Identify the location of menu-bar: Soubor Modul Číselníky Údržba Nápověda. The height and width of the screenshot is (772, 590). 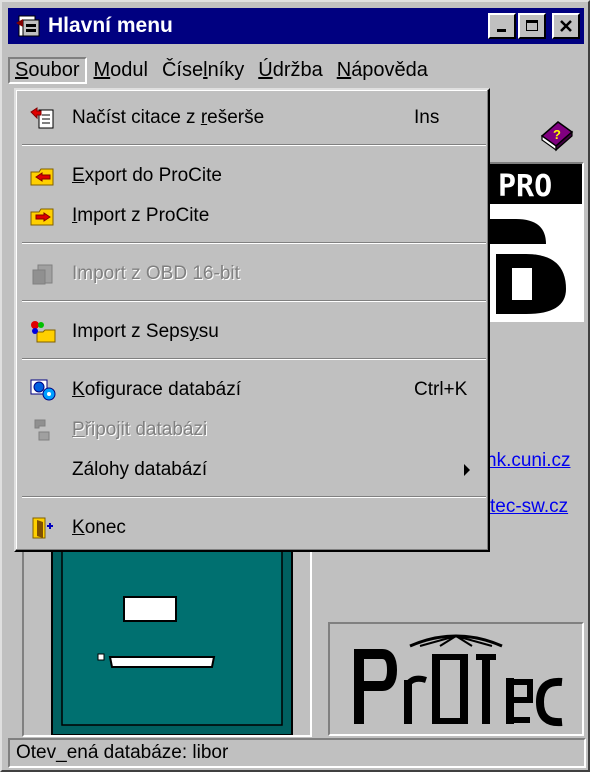
(296, 70).